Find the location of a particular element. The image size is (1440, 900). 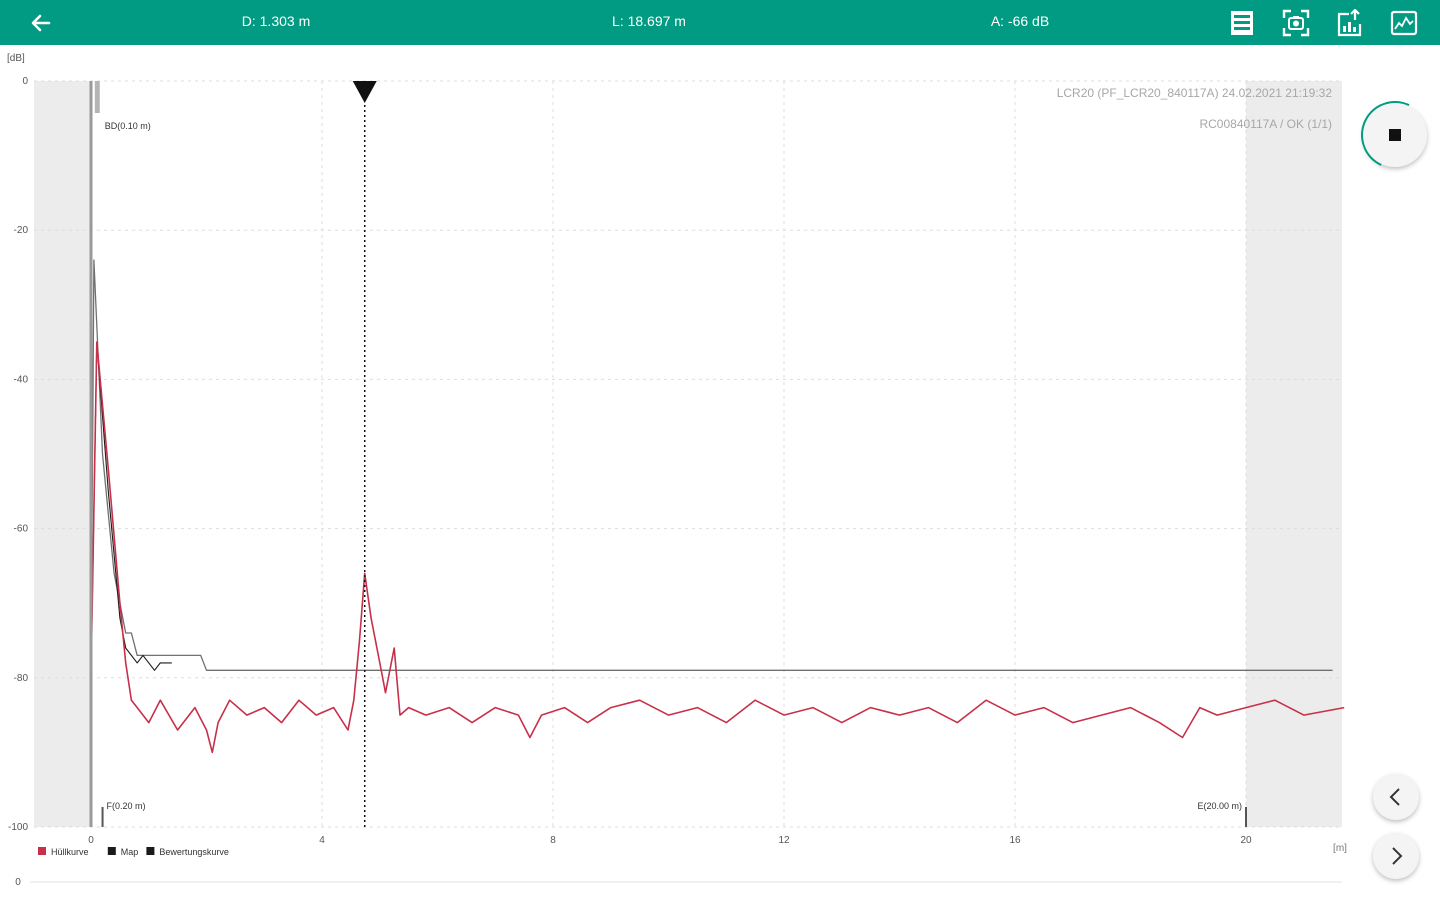

chevron-right-icon is located at coordinates (1397, 856).